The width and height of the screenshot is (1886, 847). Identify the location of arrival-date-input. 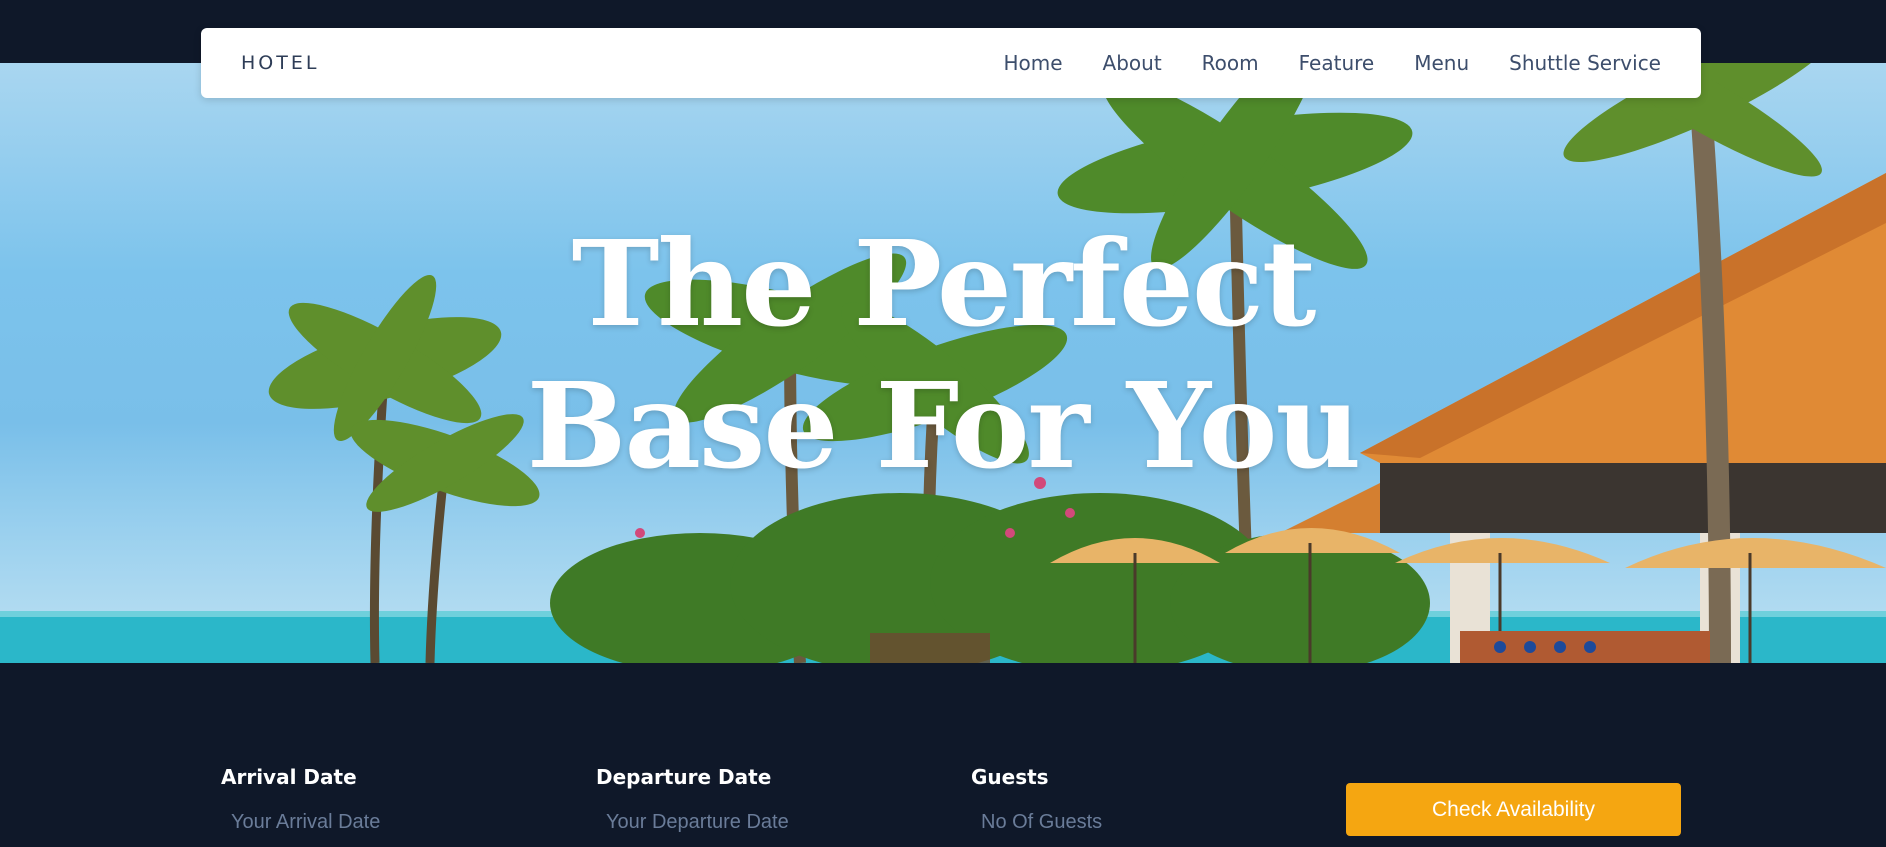
(381, 822).